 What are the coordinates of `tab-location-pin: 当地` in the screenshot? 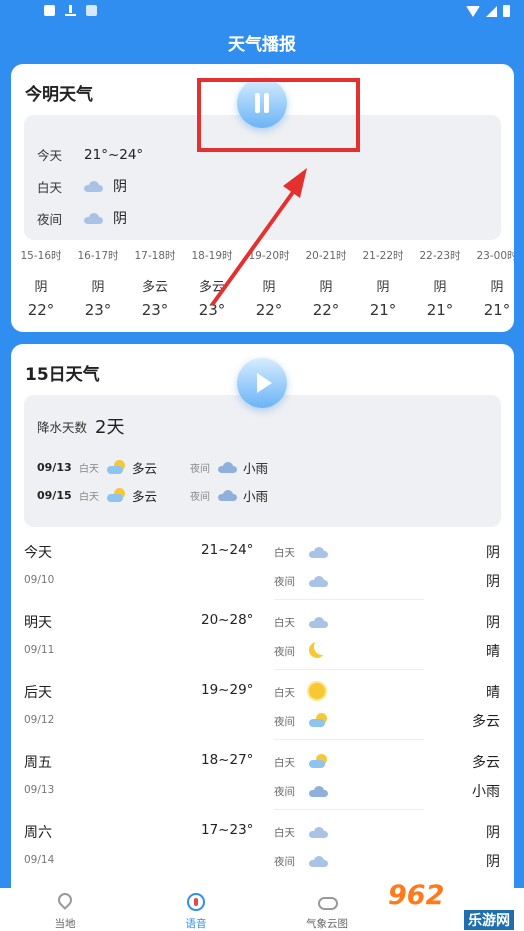 It's located at (65, 909).